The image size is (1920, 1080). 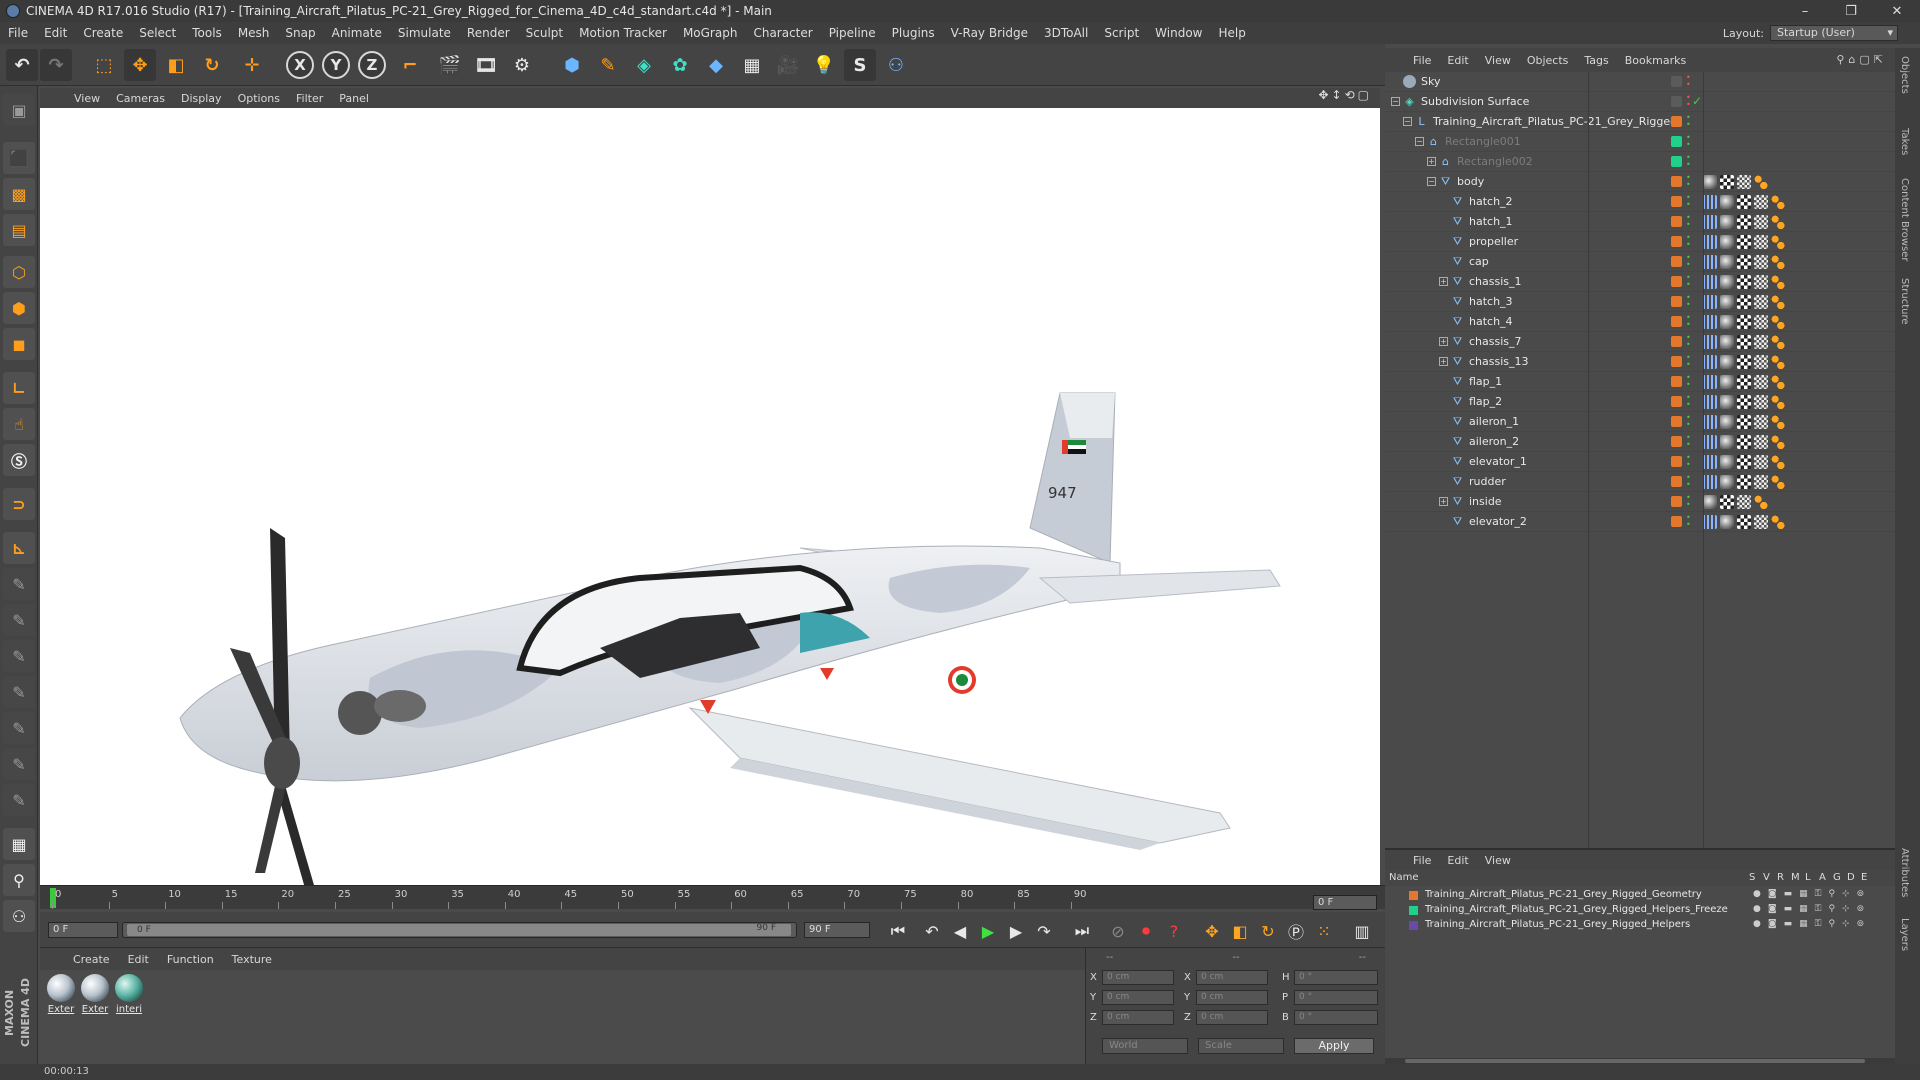 What do you see at coordinates (19, 692) in the screenshot?
I see `sculpt-tool-4-icon: ✎` at bounding box center [19, 692].